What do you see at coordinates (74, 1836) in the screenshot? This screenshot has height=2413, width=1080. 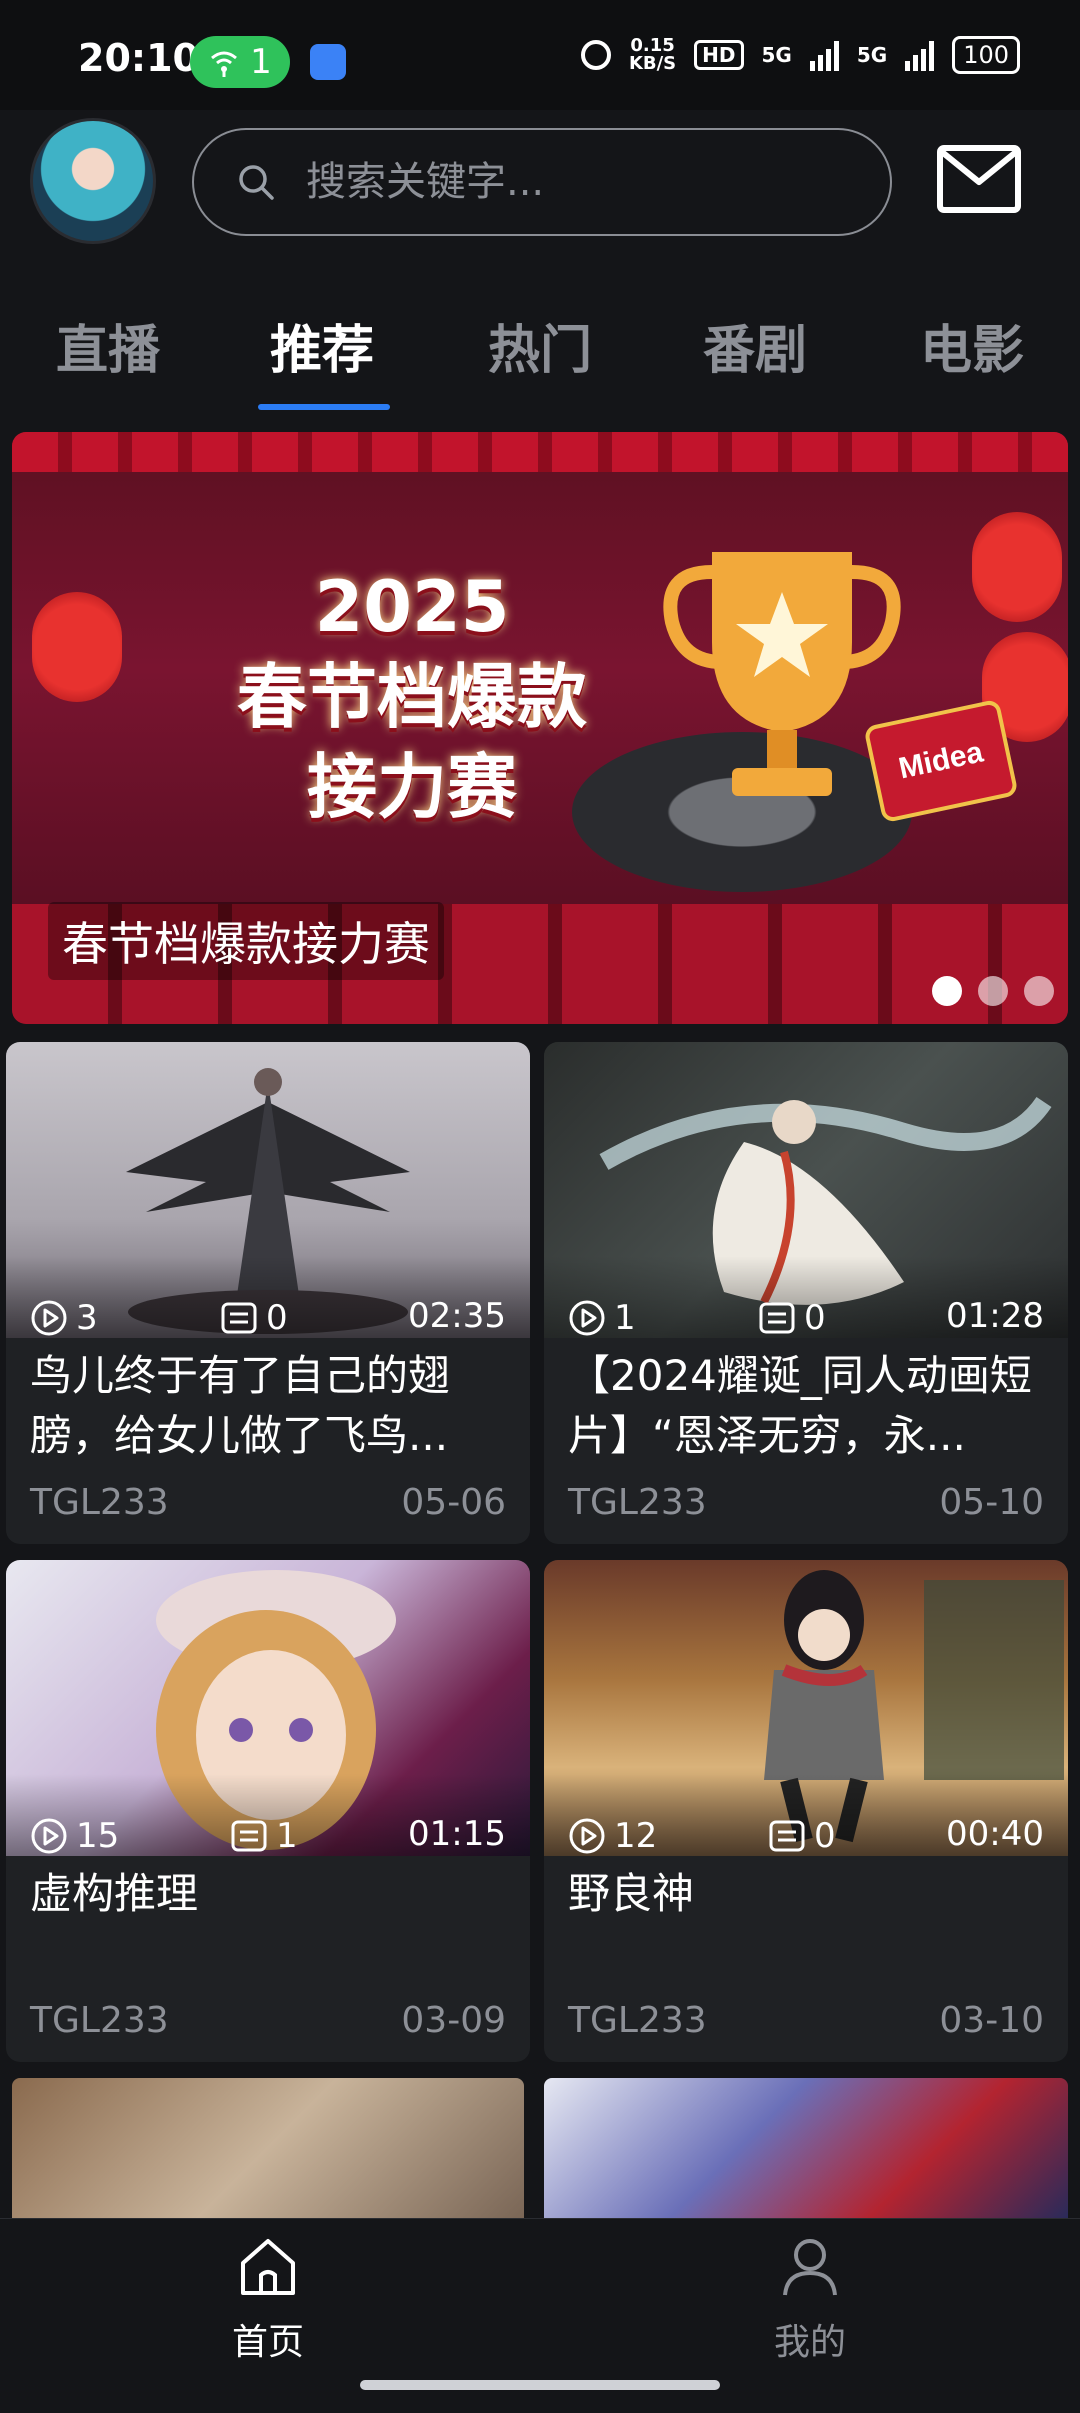 I see `play-count: 15` at bounding box center [74, 1836].